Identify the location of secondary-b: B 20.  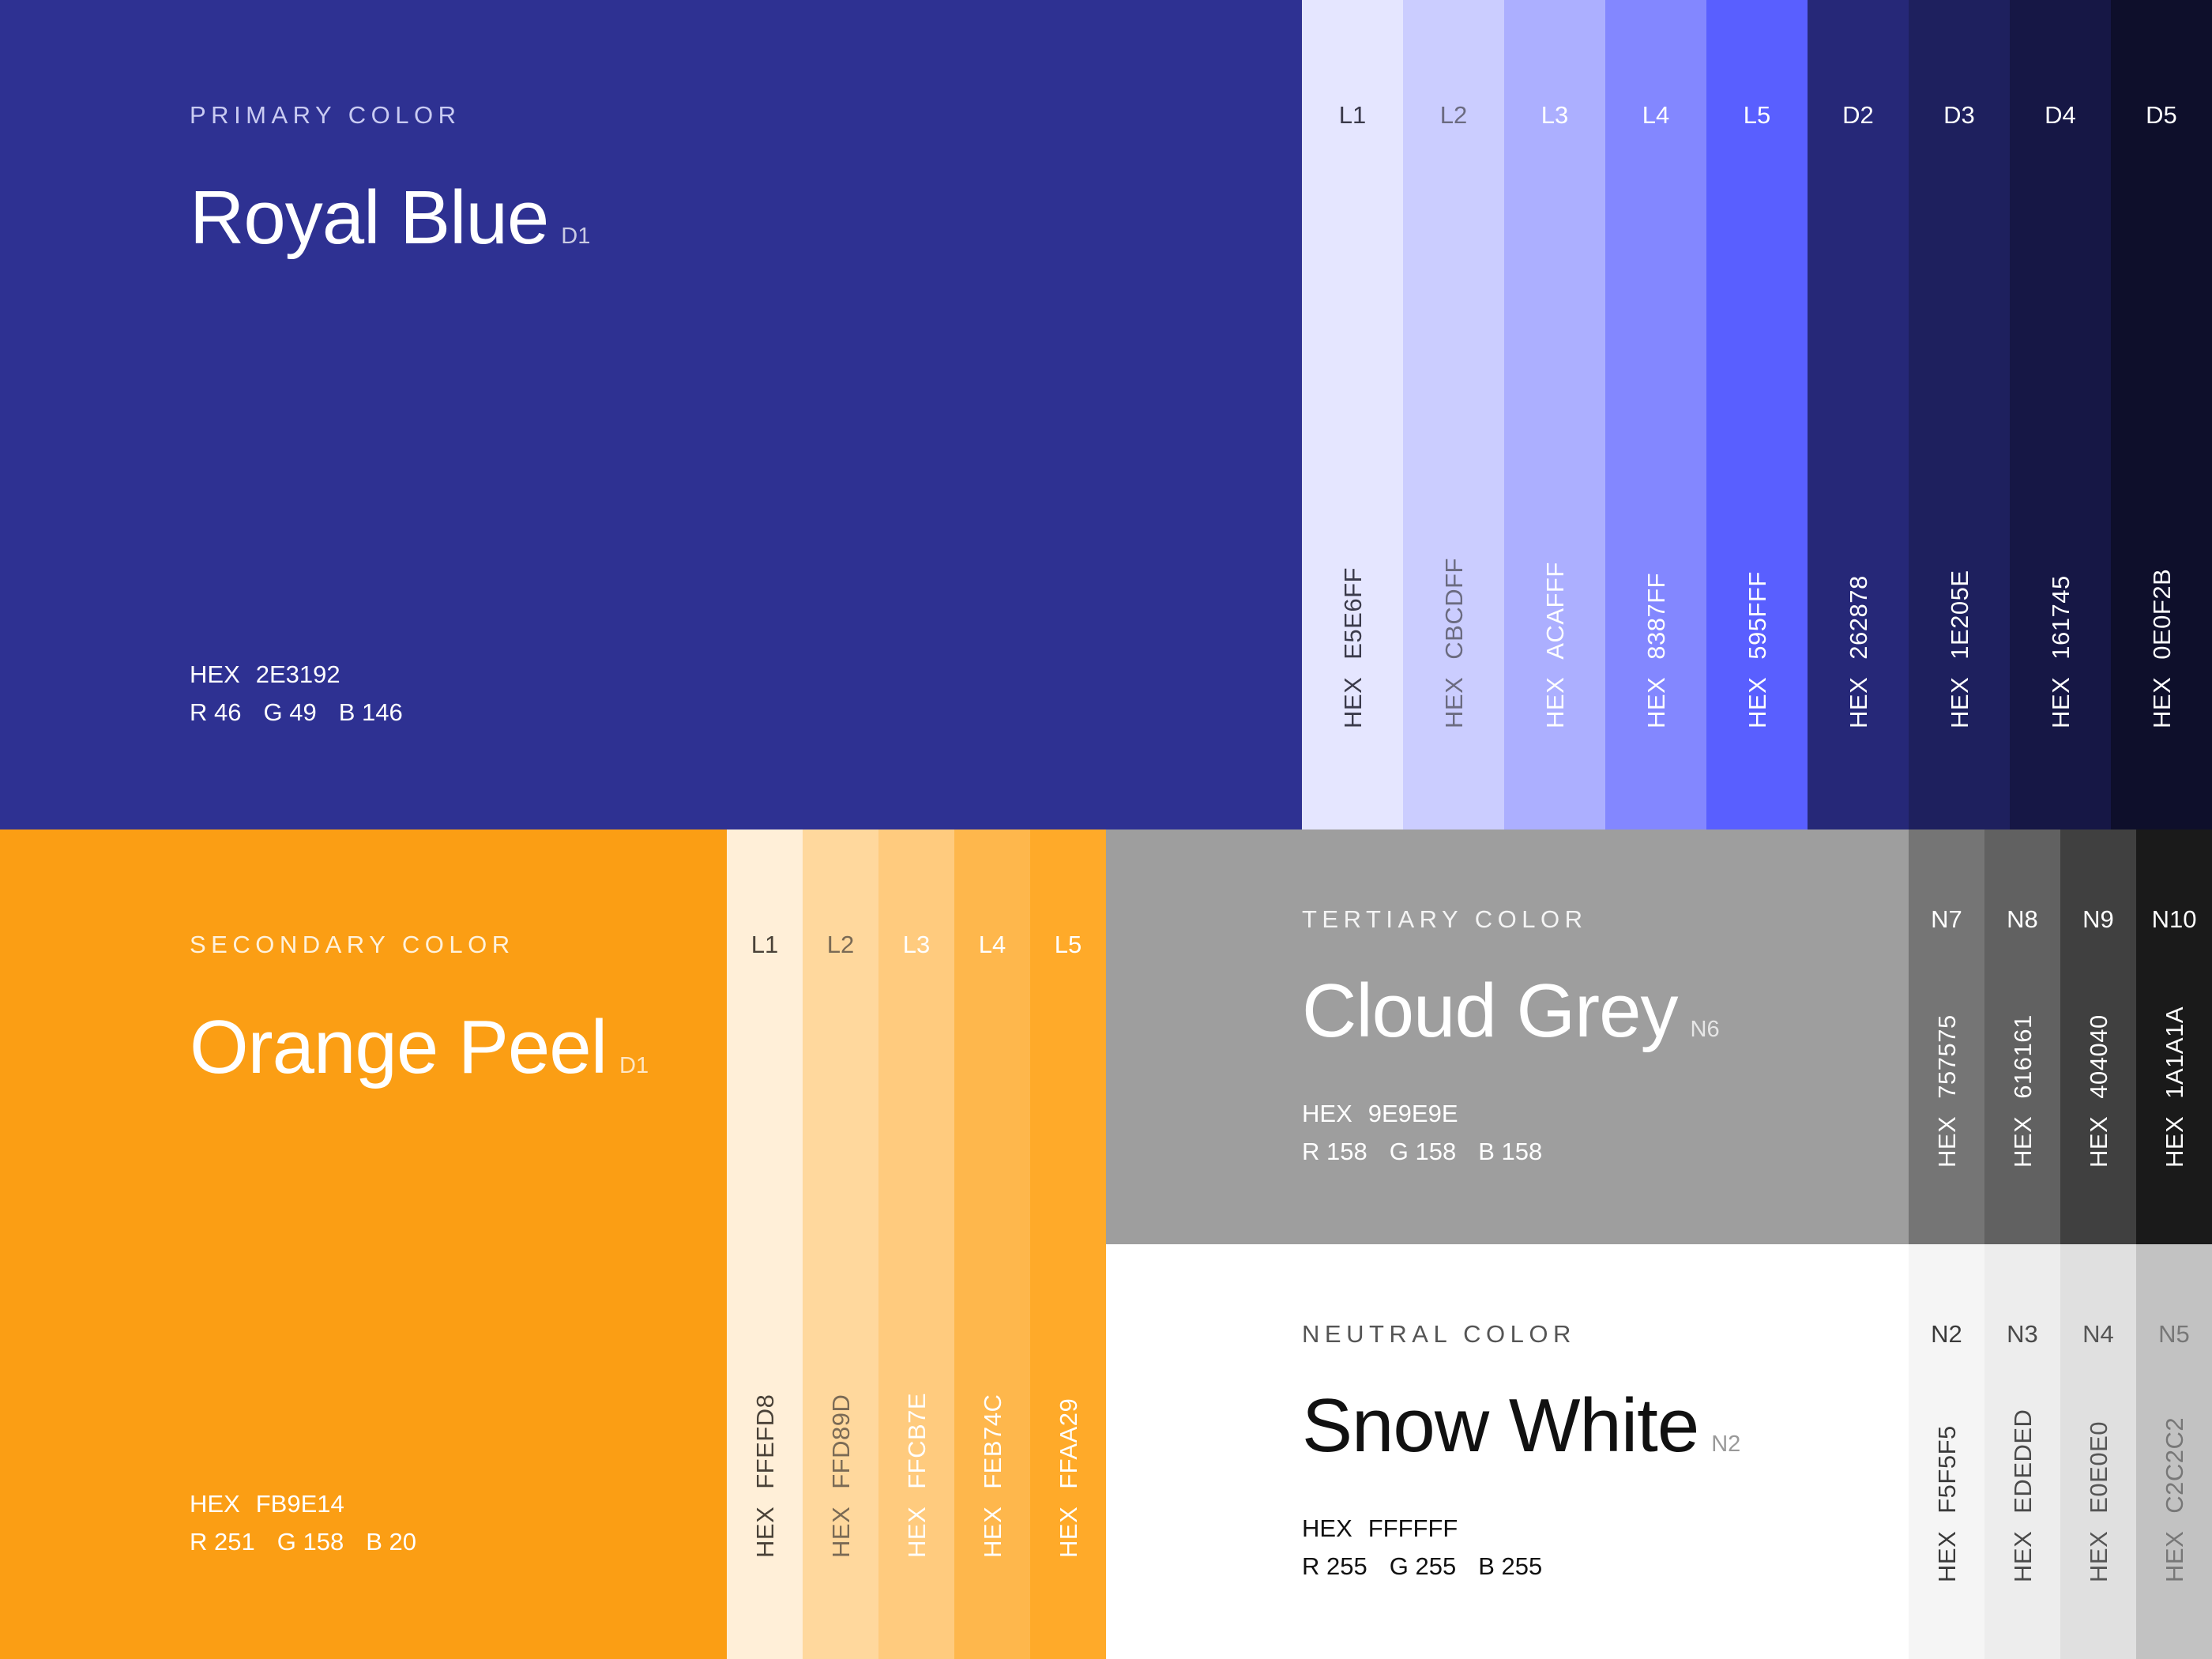
(391, 1542).